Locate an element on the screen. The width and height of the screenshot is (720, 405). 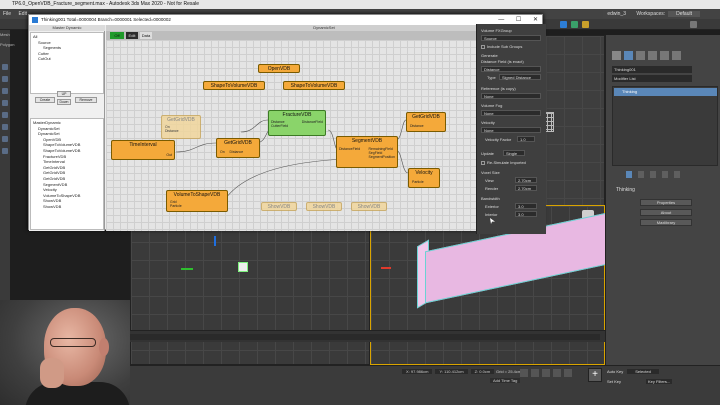
object-name-field: Thinking001 is located at coordinates (652, 69).